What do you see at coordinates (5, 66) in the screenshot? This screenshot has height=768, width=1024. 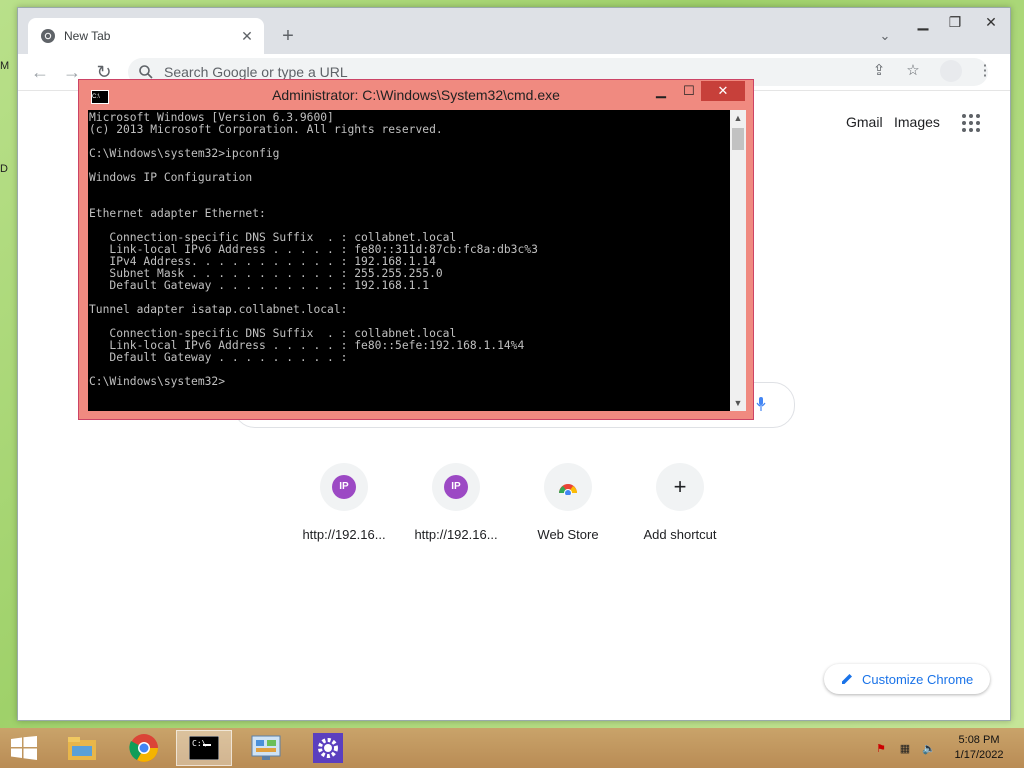 I see `desktop-icon-label: M` at bounding box center [5, 66].